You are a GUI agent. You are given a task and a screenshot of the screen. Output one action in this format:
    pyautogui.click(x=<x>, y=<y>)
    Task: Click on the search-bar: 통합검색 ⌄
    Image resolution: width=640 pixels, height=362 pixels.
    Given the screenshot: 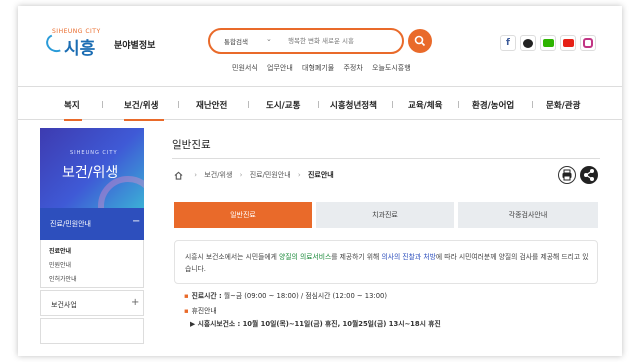 What is the action you would take?
    pyautogui.click(x=306, y=41)
    